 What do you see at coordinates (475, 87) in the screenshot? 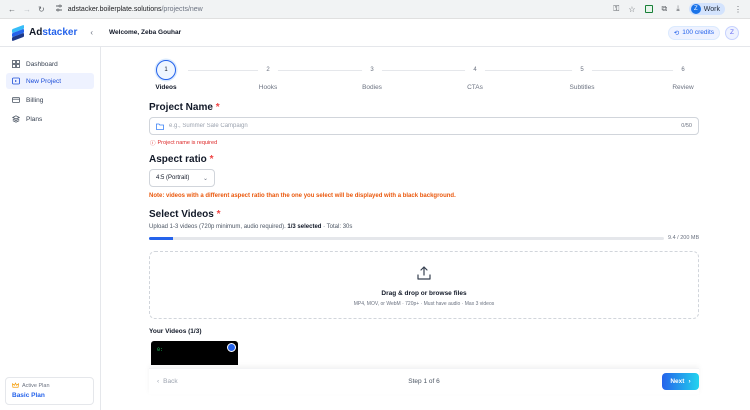
I see `step-label: CTAs` at bounding box center [475, 87].